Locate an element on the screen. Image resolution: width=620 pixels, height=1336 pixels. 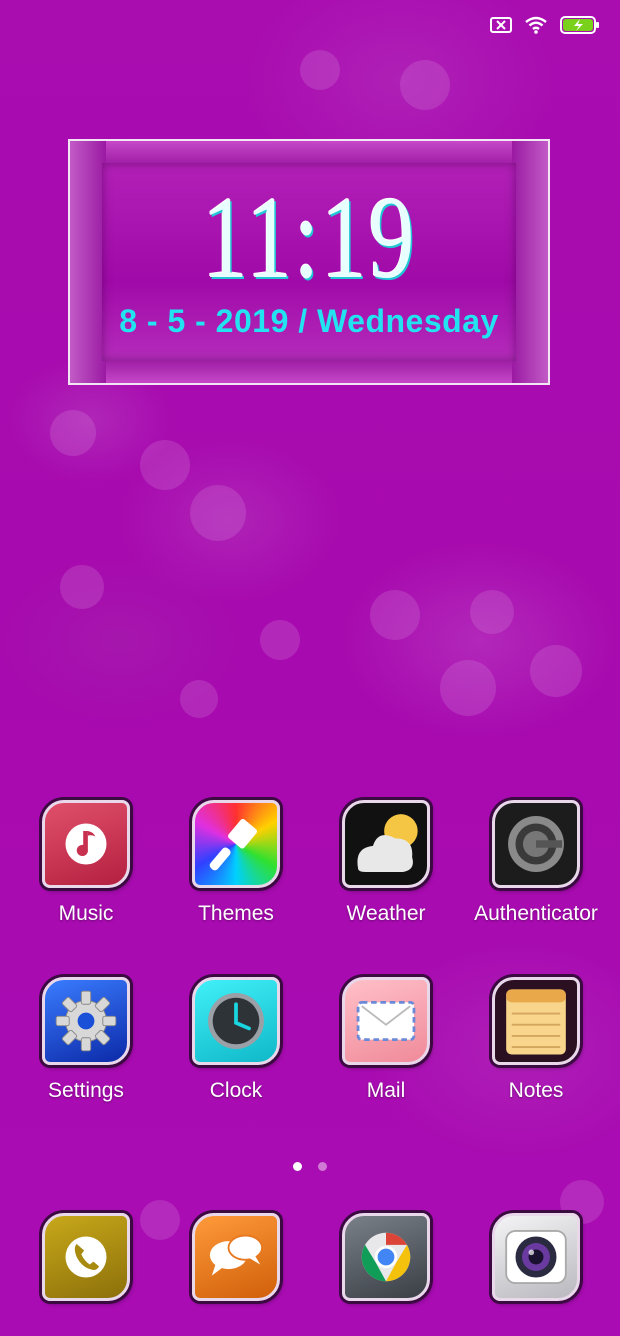
dock-browser is located at coordinates (386, 1257).